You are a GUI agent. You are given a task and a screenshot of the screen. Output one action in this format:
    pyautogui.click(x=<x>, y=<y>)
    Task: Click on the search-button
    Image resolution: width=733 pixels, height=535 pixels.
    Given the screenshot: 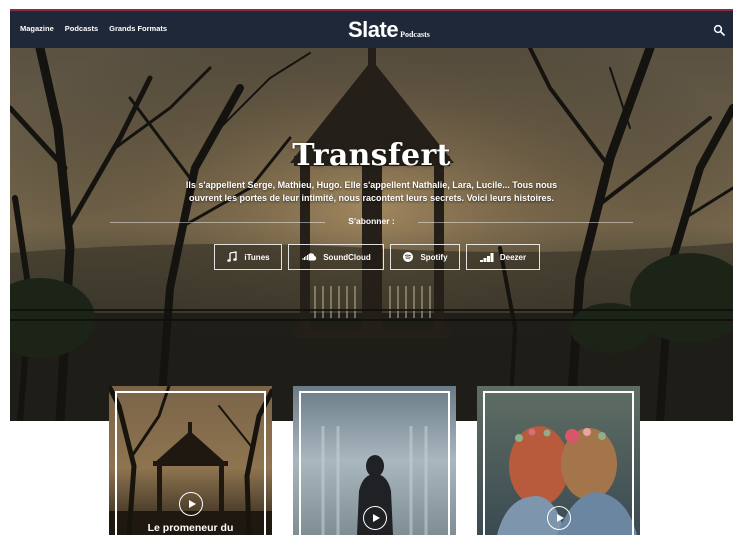 What is the action you would take?
    pyautogui.click(x=719, y=29)
    